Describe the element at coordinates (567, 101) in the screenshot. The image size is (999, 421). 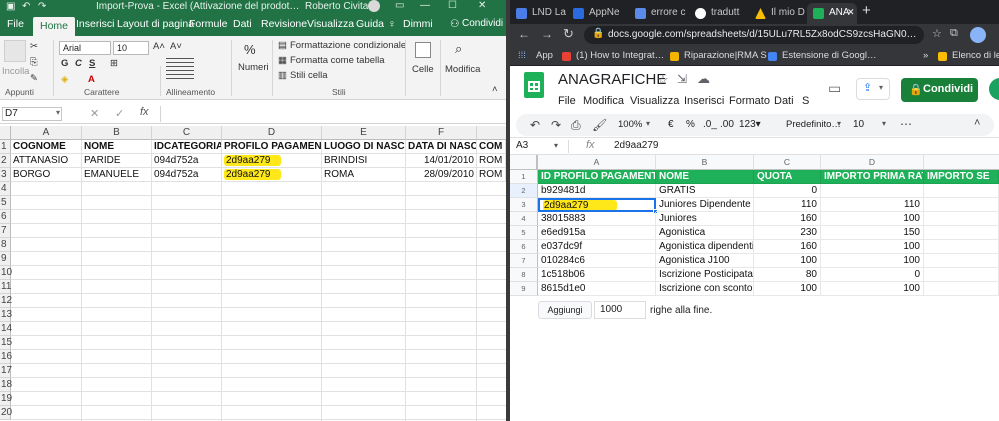
I see `menu-file: File` at that location.